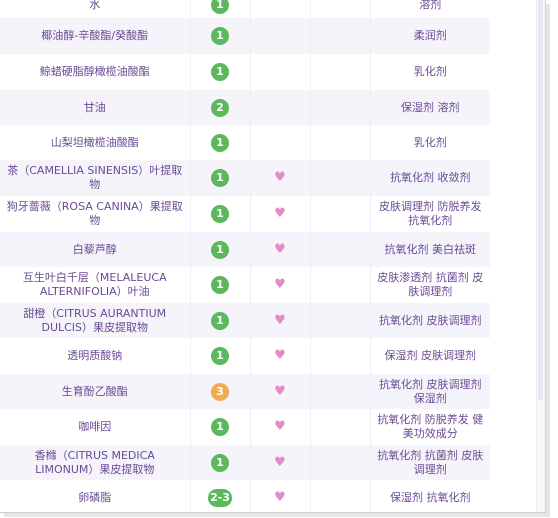 Image resolution: width=558 pixels, height=518 pixels. Describe the element at coordinates (430, 249) in the screenshot. I see `usage-purpose: 抗氧化剂 美白祛斑` at that location.